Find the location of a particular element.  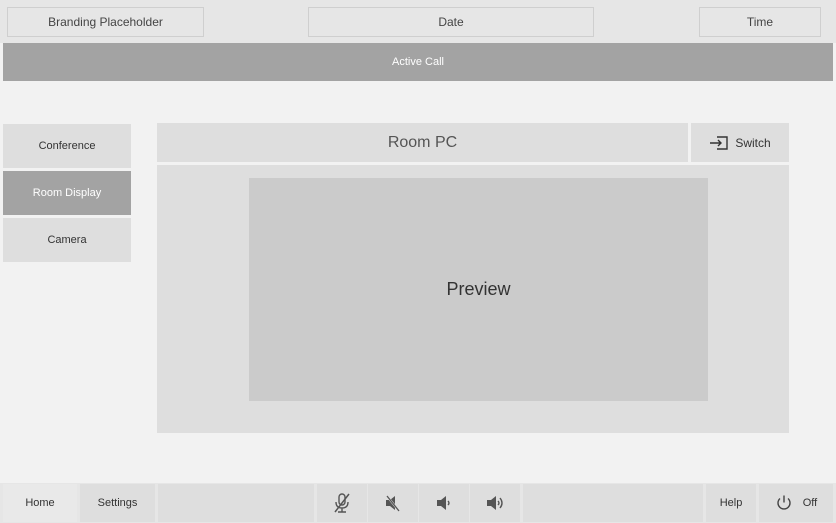

footer-spacer-right is located at coordinates (613, 503).